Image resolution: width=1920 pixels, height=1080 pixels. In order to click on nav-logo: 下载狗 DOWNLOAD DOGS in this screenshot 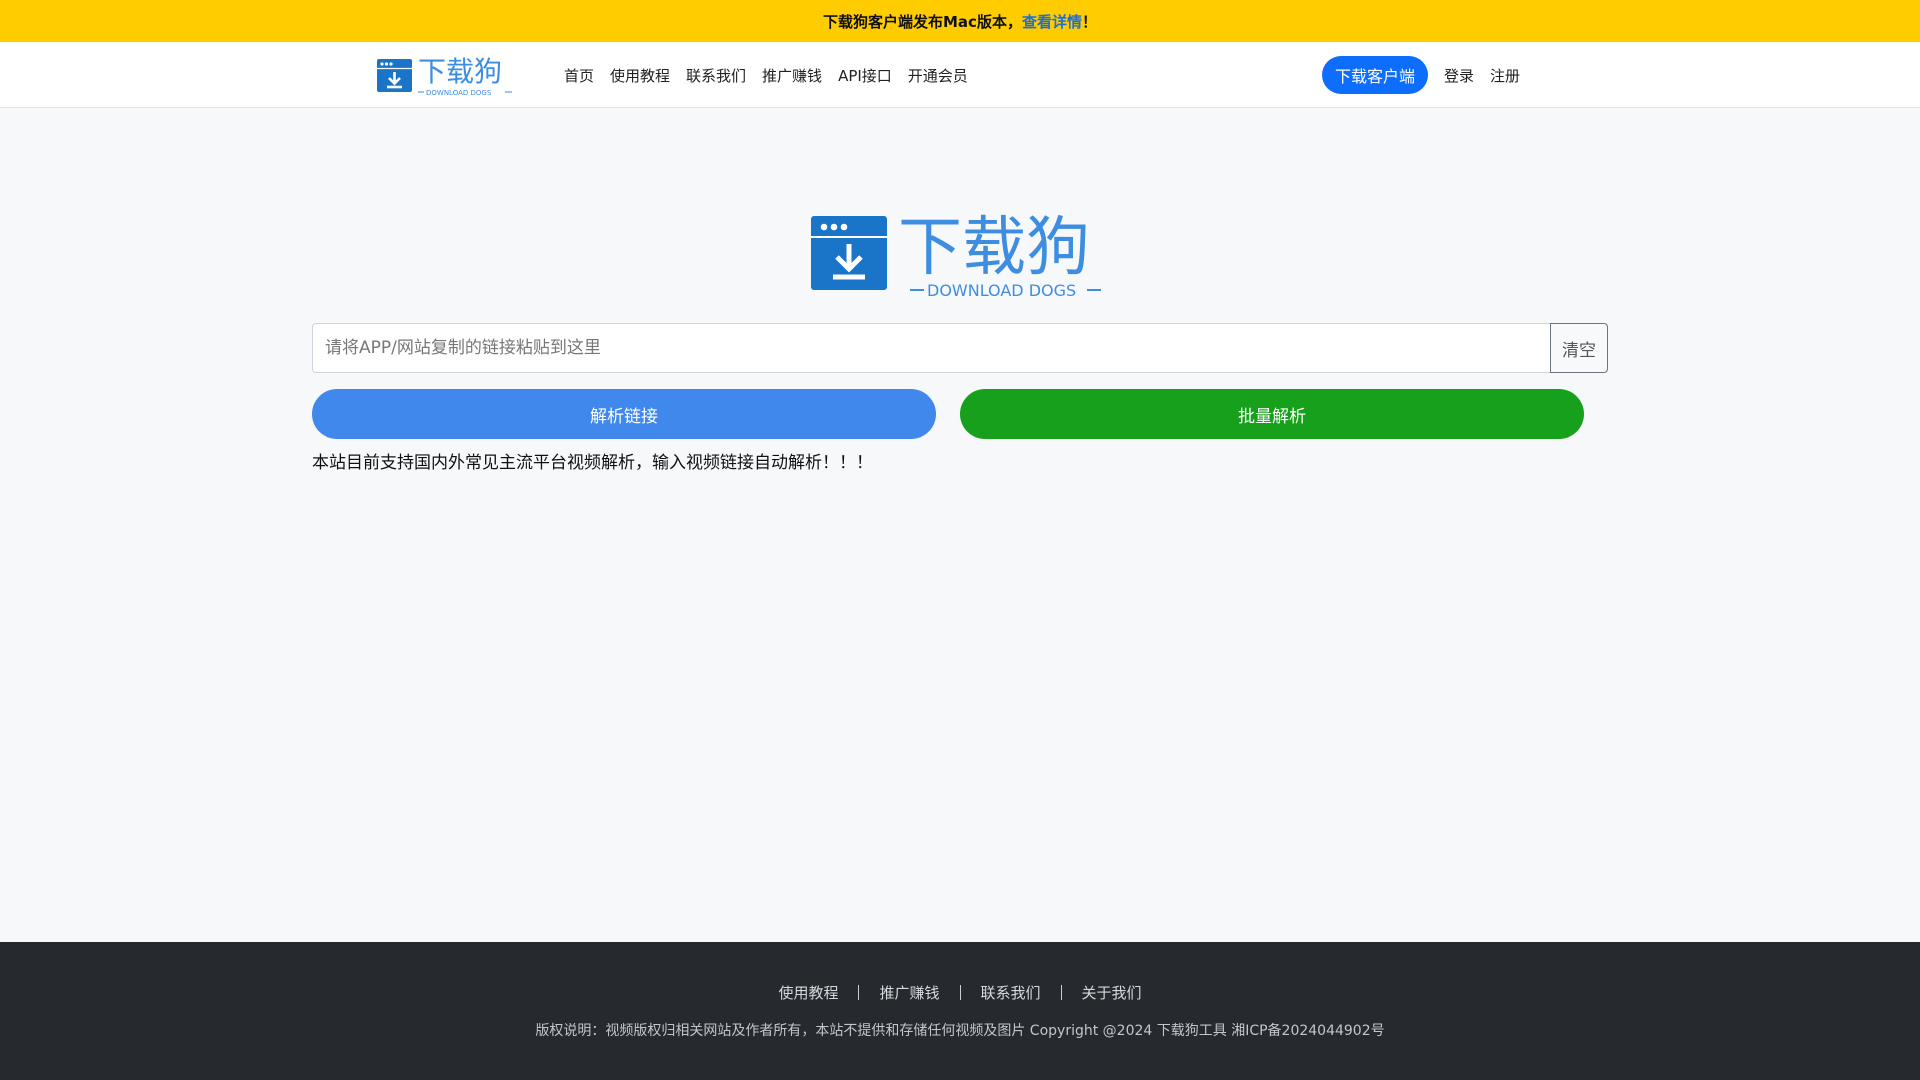, I will do `click(447, 75)`.